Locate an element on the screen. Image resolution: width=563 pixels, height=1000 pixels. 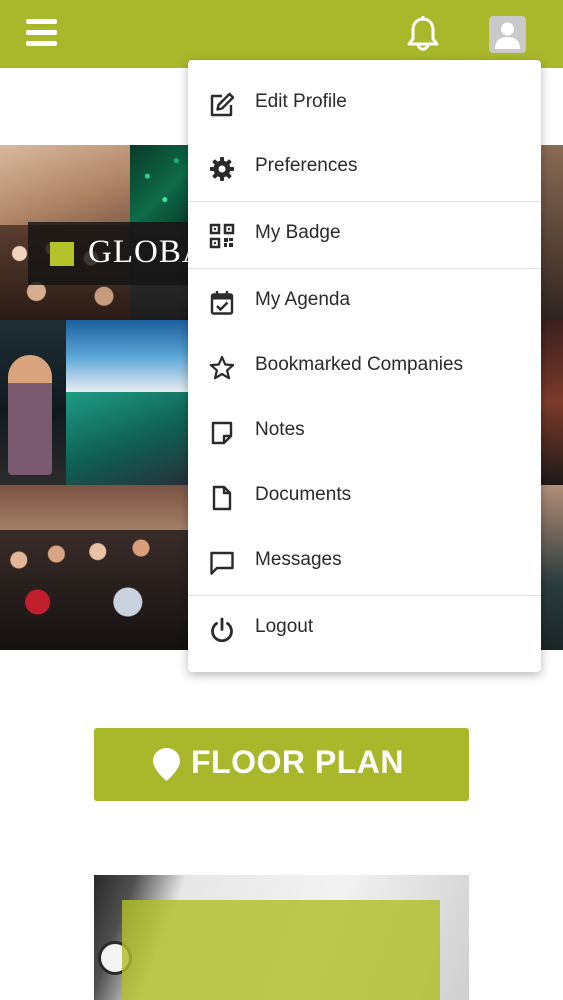
menu-item-label: My Badge is located at coordinates (298, 232).